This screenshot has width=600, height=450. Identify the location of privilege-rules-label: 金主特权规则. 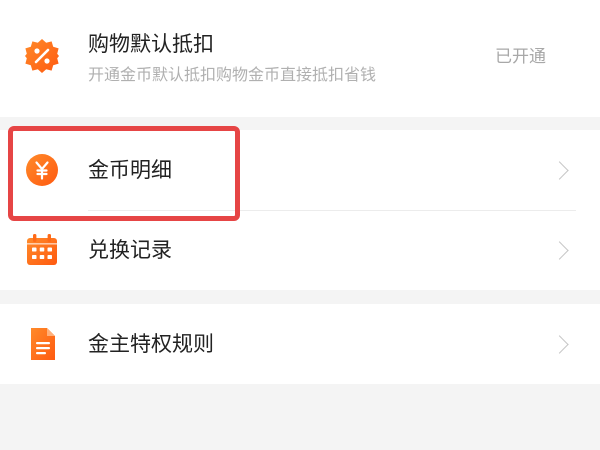
(151, 344).